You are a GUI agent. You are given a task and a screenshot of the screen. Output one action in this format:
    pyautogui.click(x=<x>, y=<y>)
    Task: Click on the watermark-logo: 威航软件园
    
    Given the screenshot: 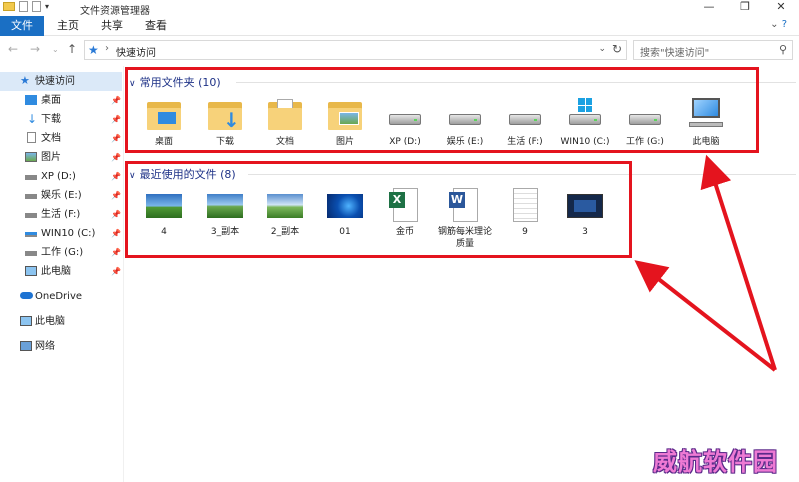 What is the action you would take?
    pyautogui.click(x=715, y=462)
    